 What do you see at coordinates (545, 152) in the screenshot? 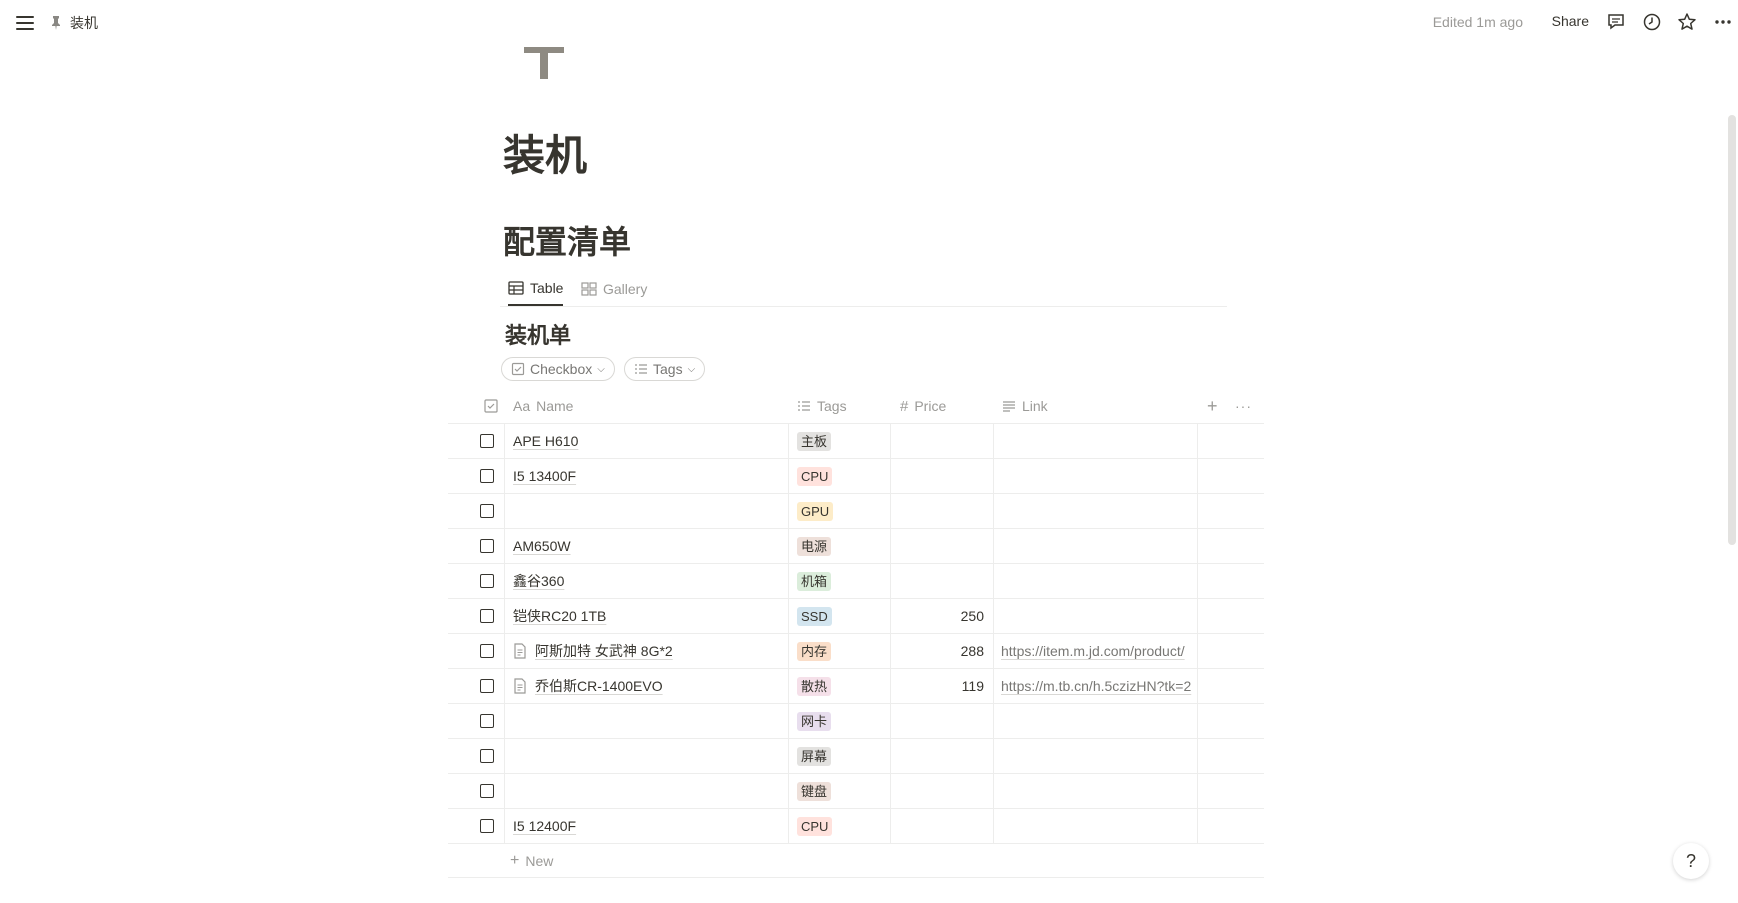
I see `page-title: 装机` at bounding box center [545, 152].